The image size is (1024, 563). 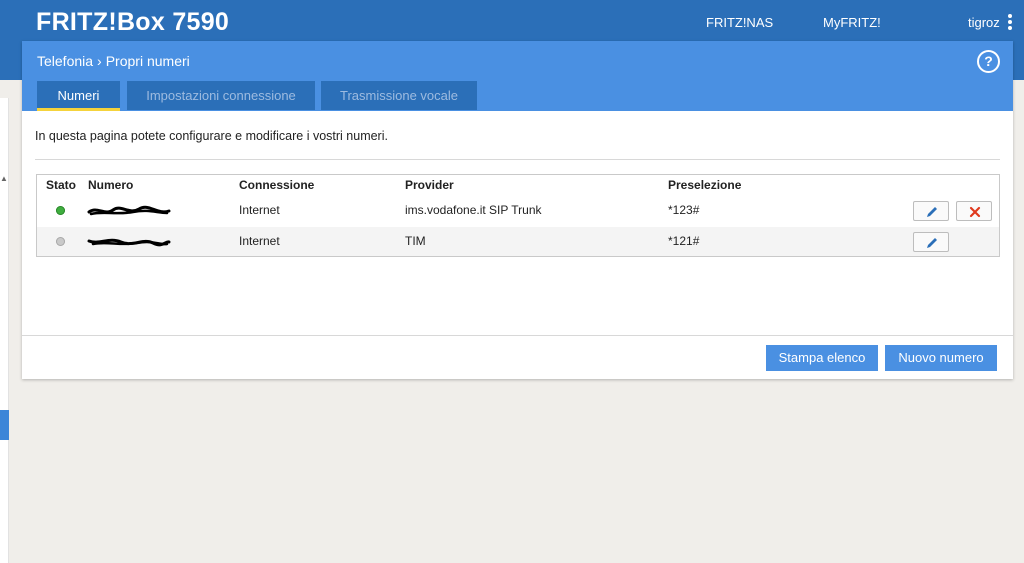 I want to click on footer-divider, so click(x=517, y=335).